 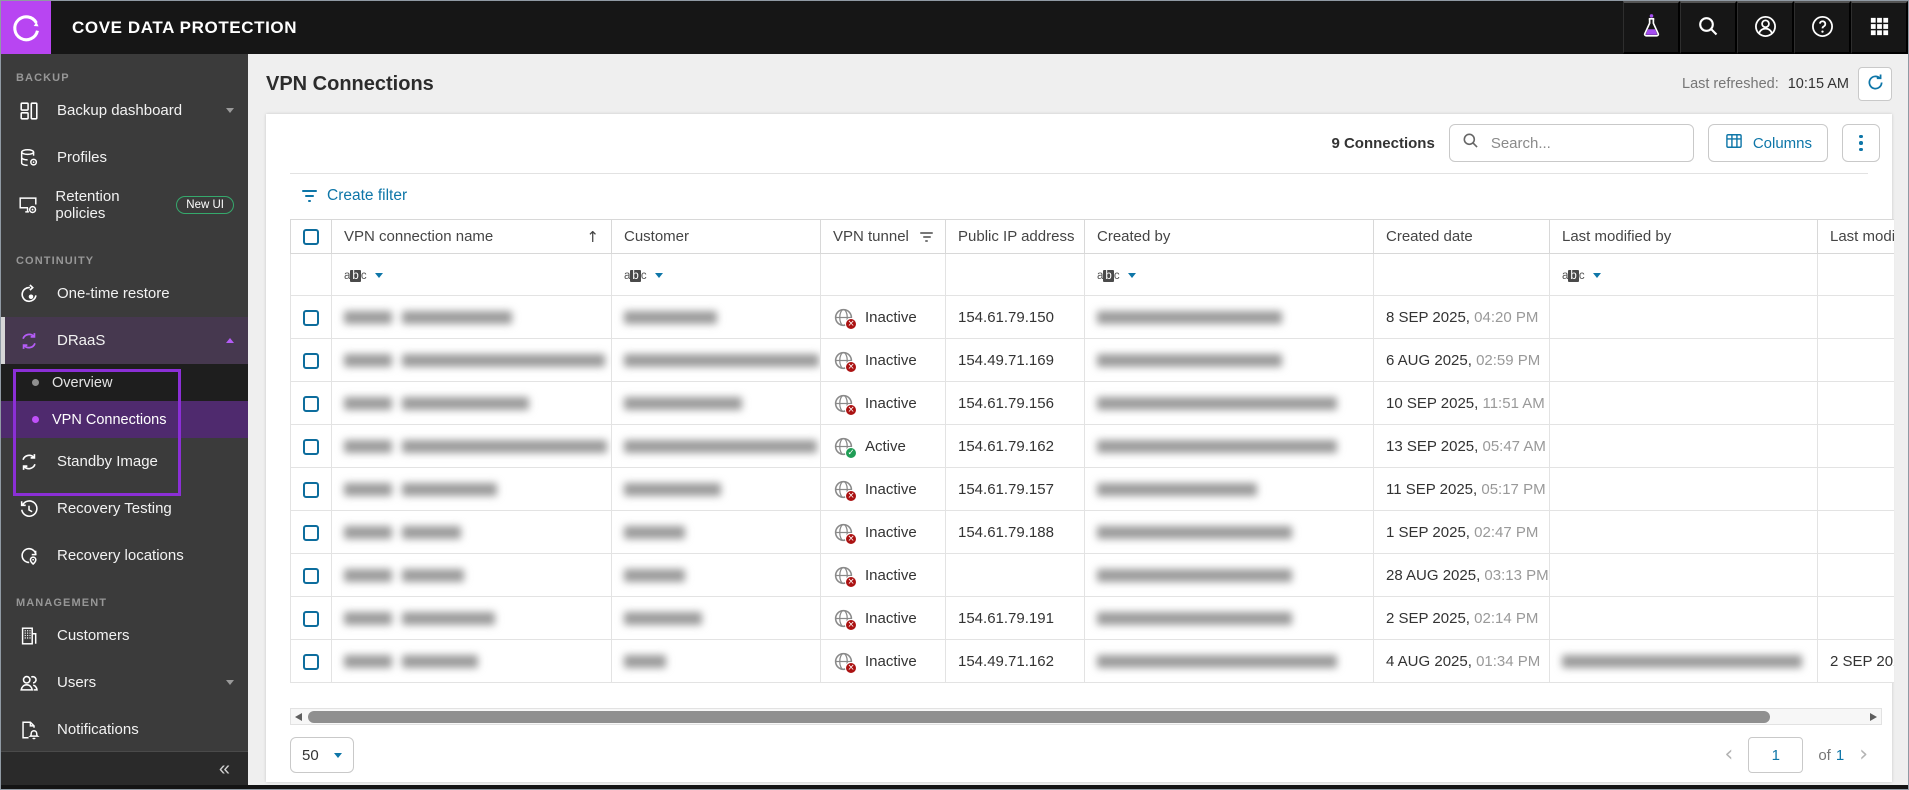 I want to click on filter-cell-created_by: abc, so click(x=1229, y=274).